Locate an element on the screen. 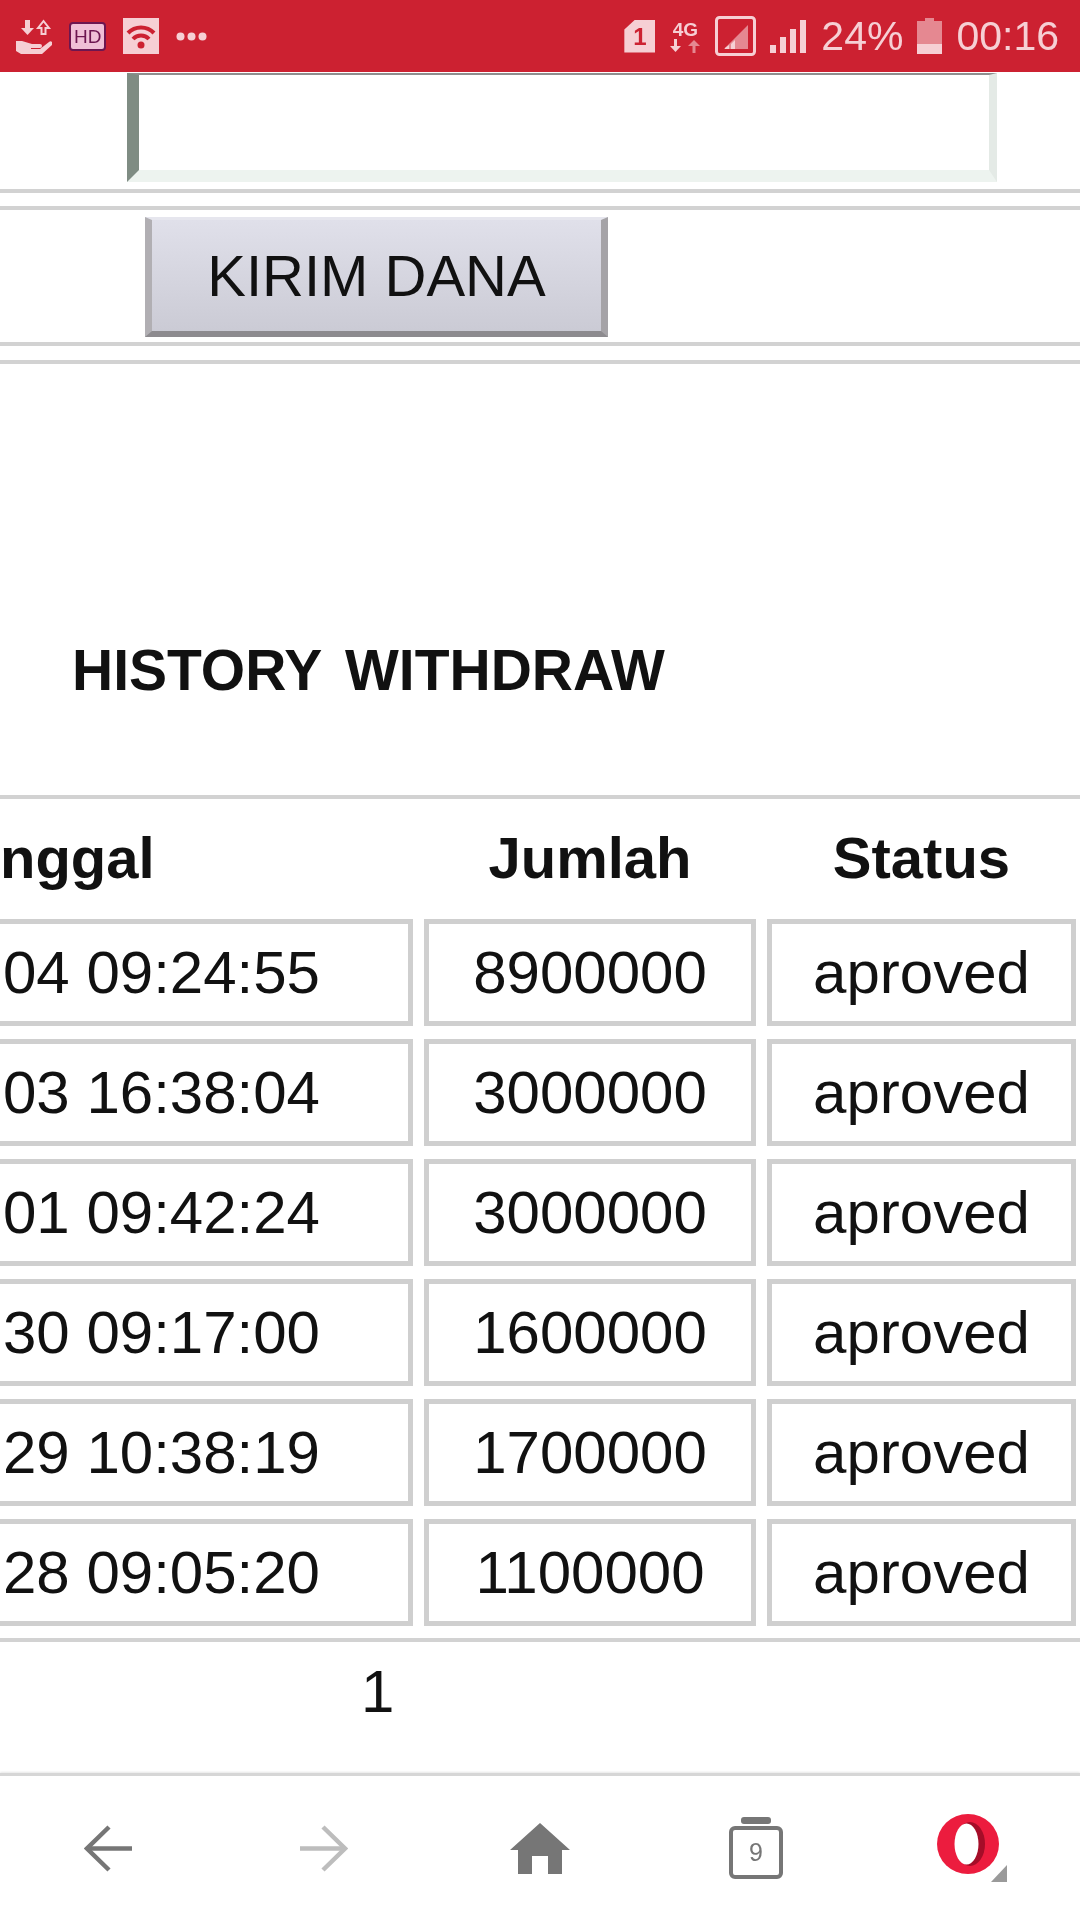  corner-triangle-icon is located at coordinates (999, 1873).